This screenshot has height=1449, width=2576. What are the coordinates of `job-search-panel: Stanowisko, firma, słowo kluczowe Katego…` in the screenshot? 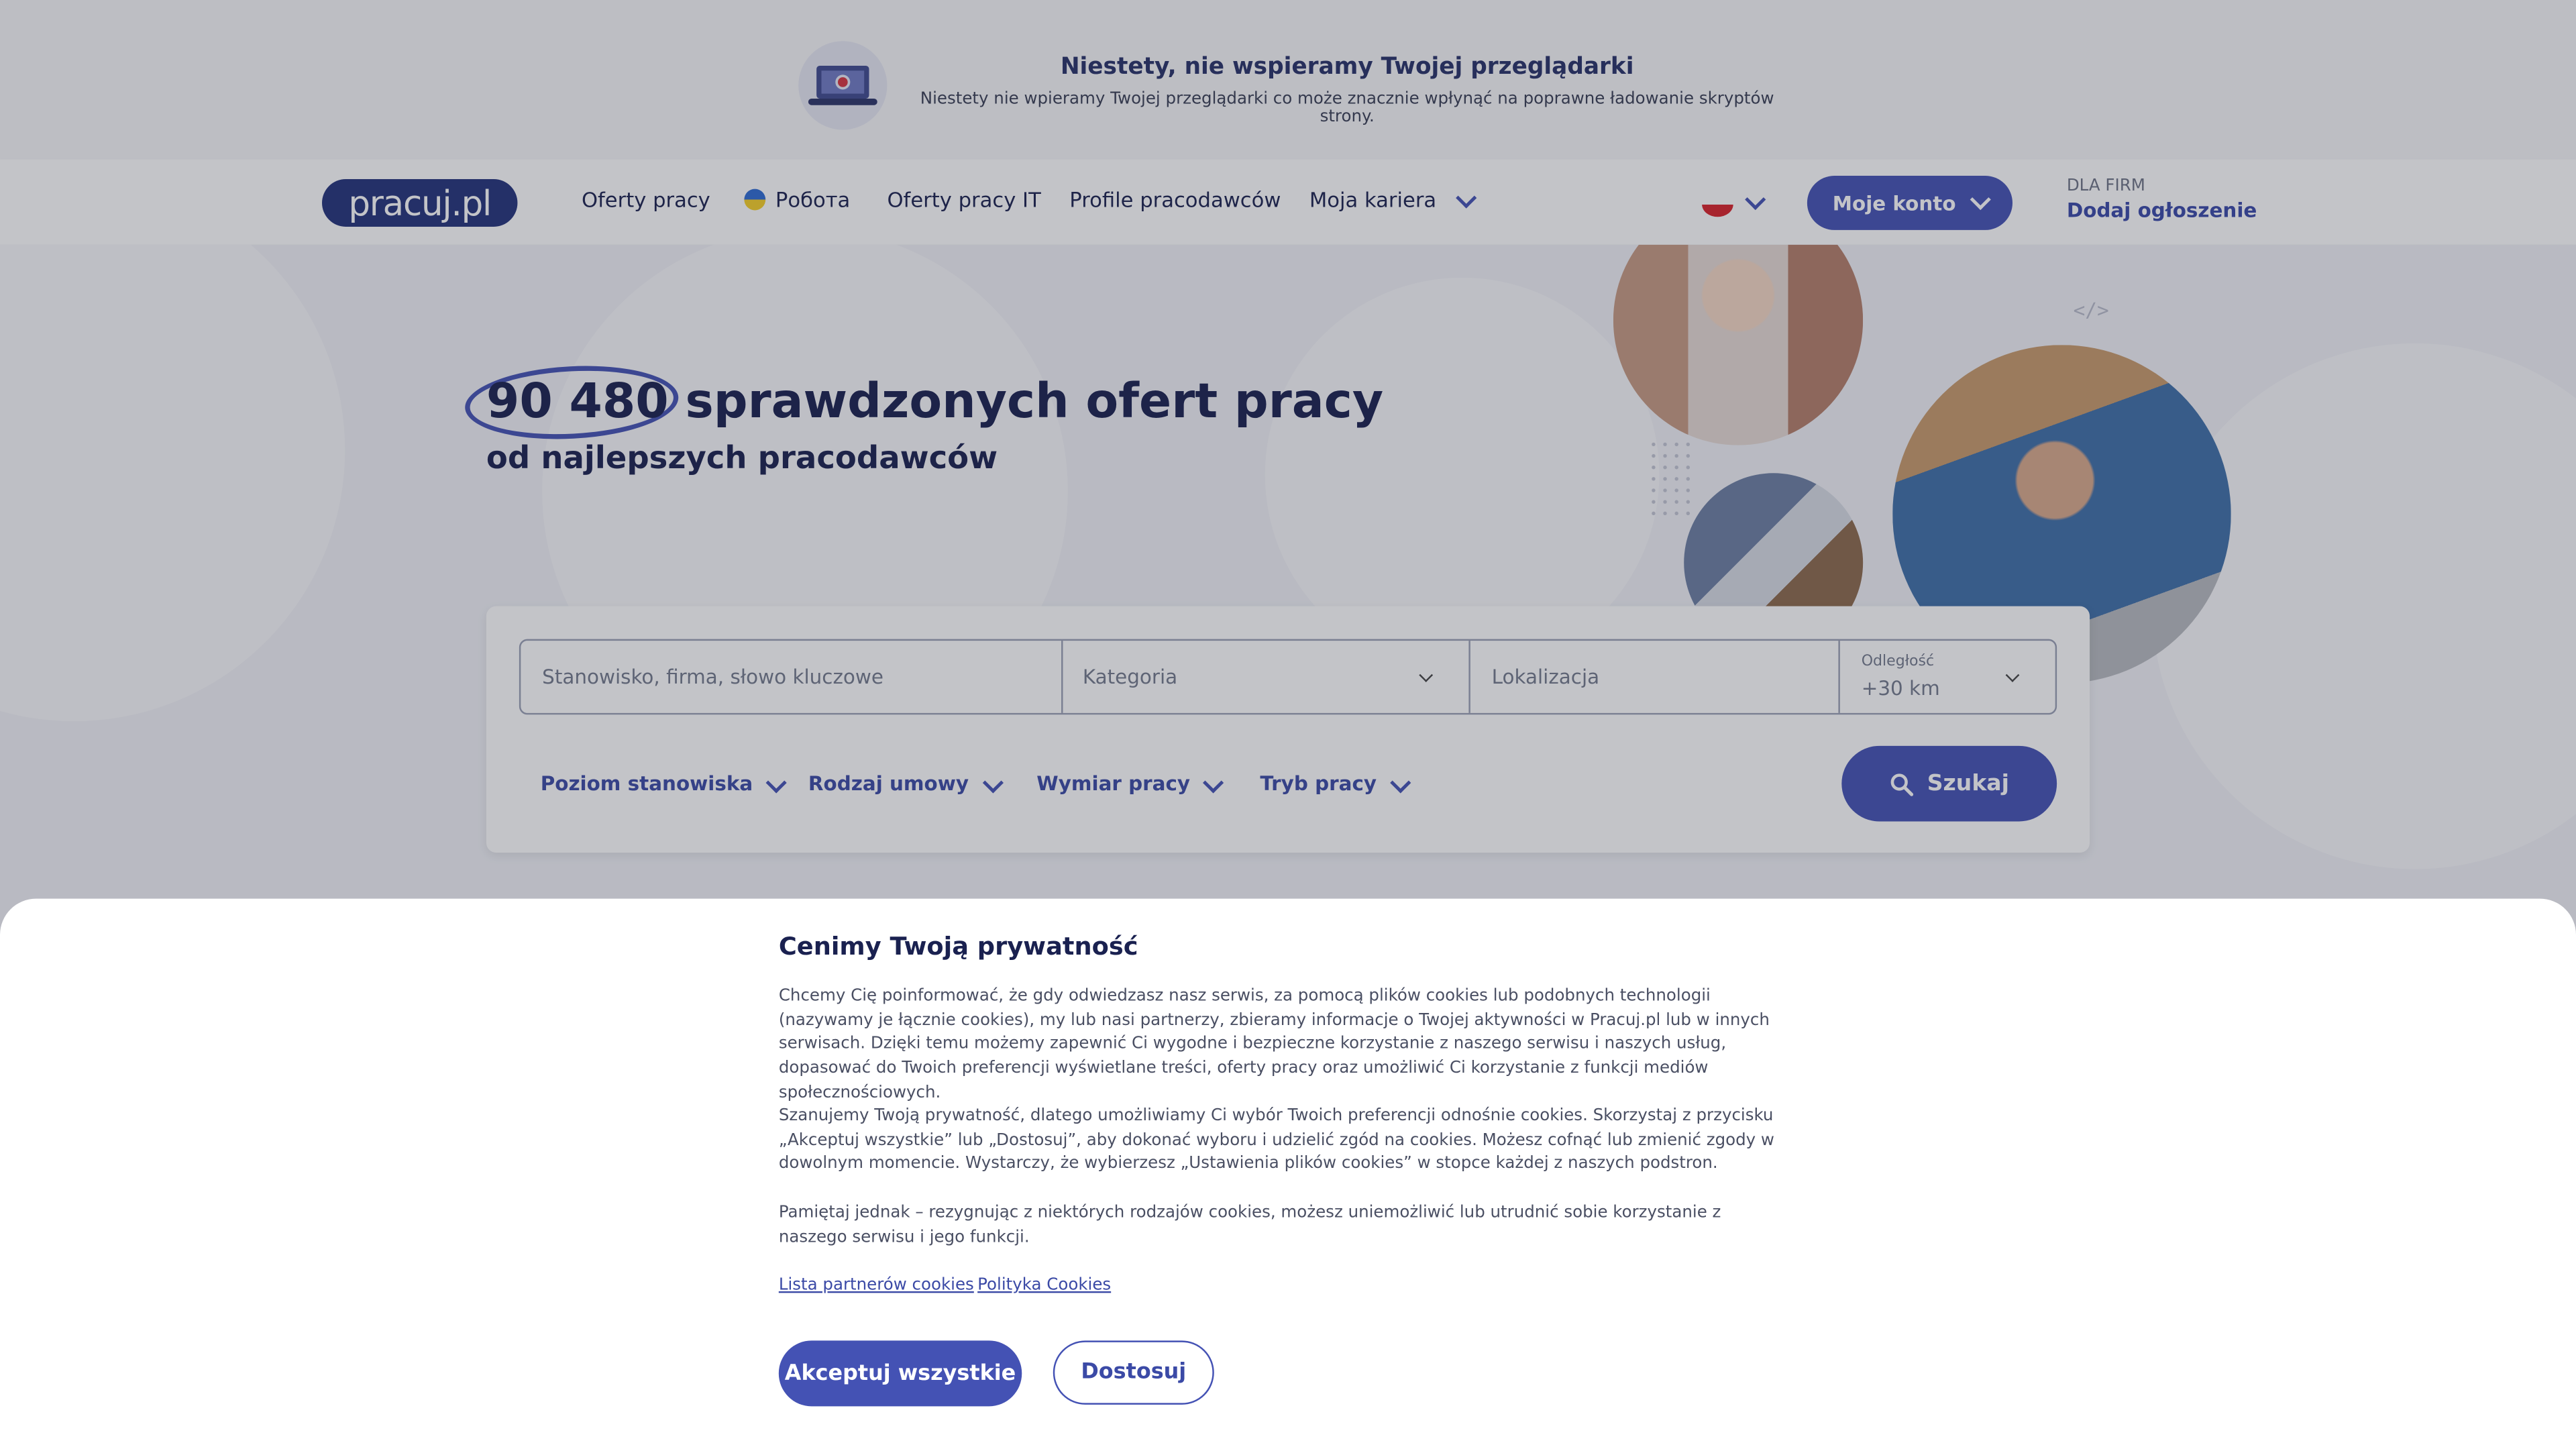 It's located at (1288, 729).